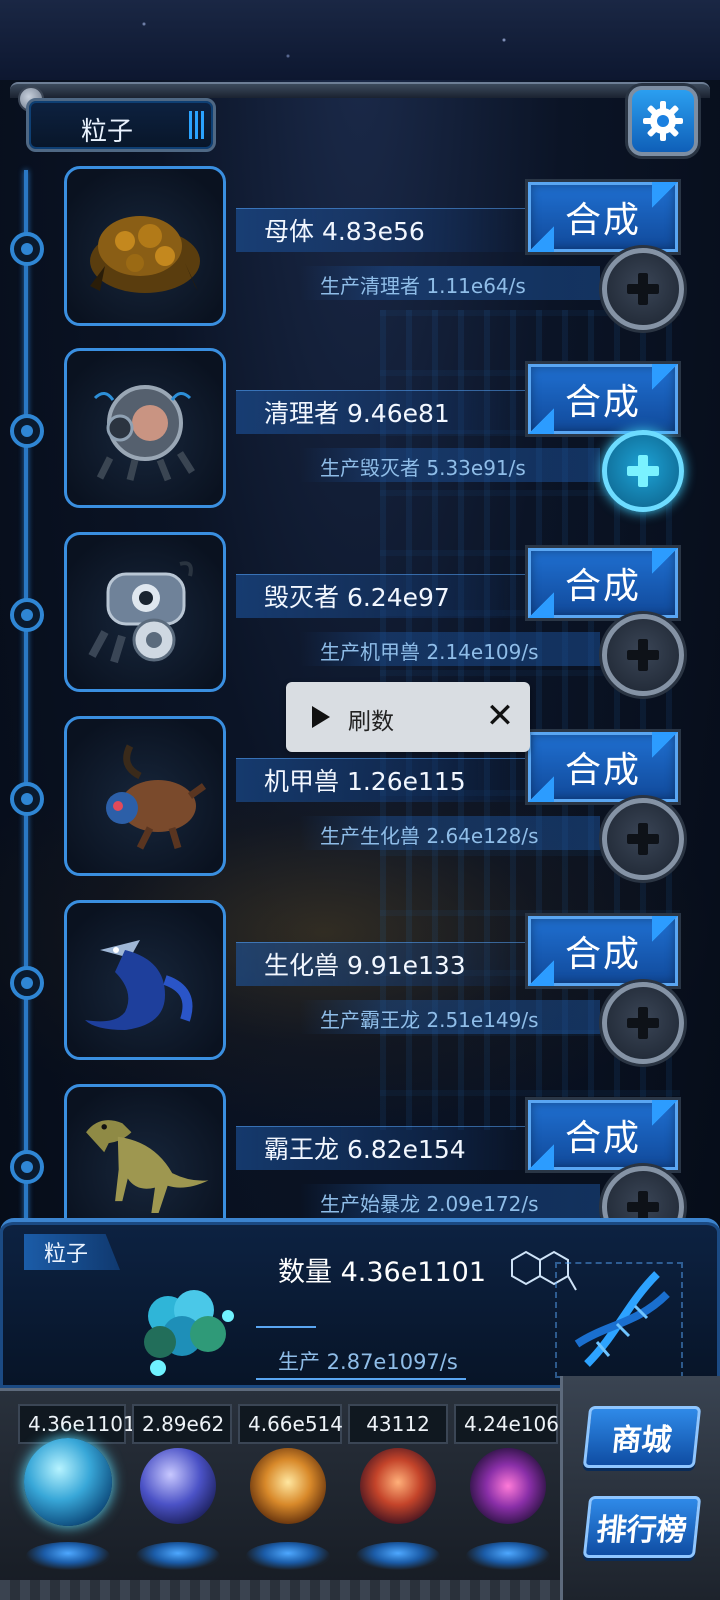 The width and height of the screenshot is (720, 1600). I want to click on production-rate: 生产清理者 1.11e64/s, so click(423, 286).